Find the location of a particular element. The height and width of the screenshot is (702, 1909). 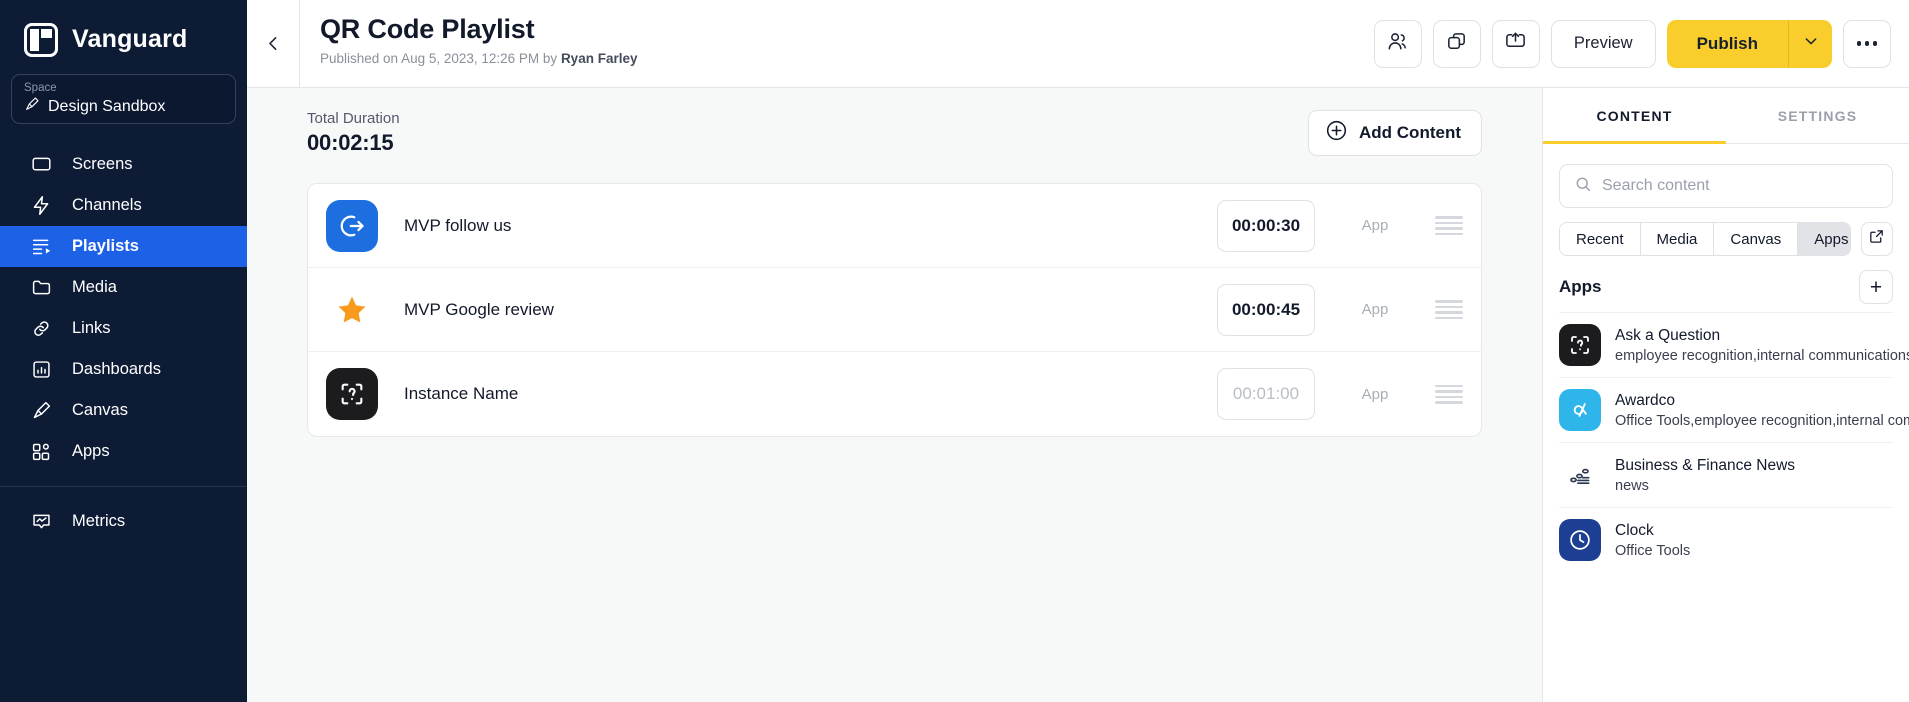

space-value-row: Design Sandbox is located at coordinates (123, 106).